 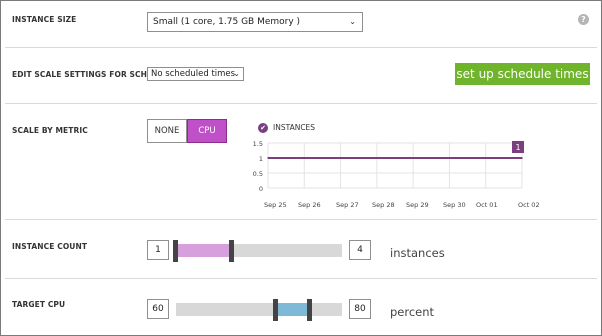 I want to click on x-tick-label: Oct 02, so click(x=529, y=205).